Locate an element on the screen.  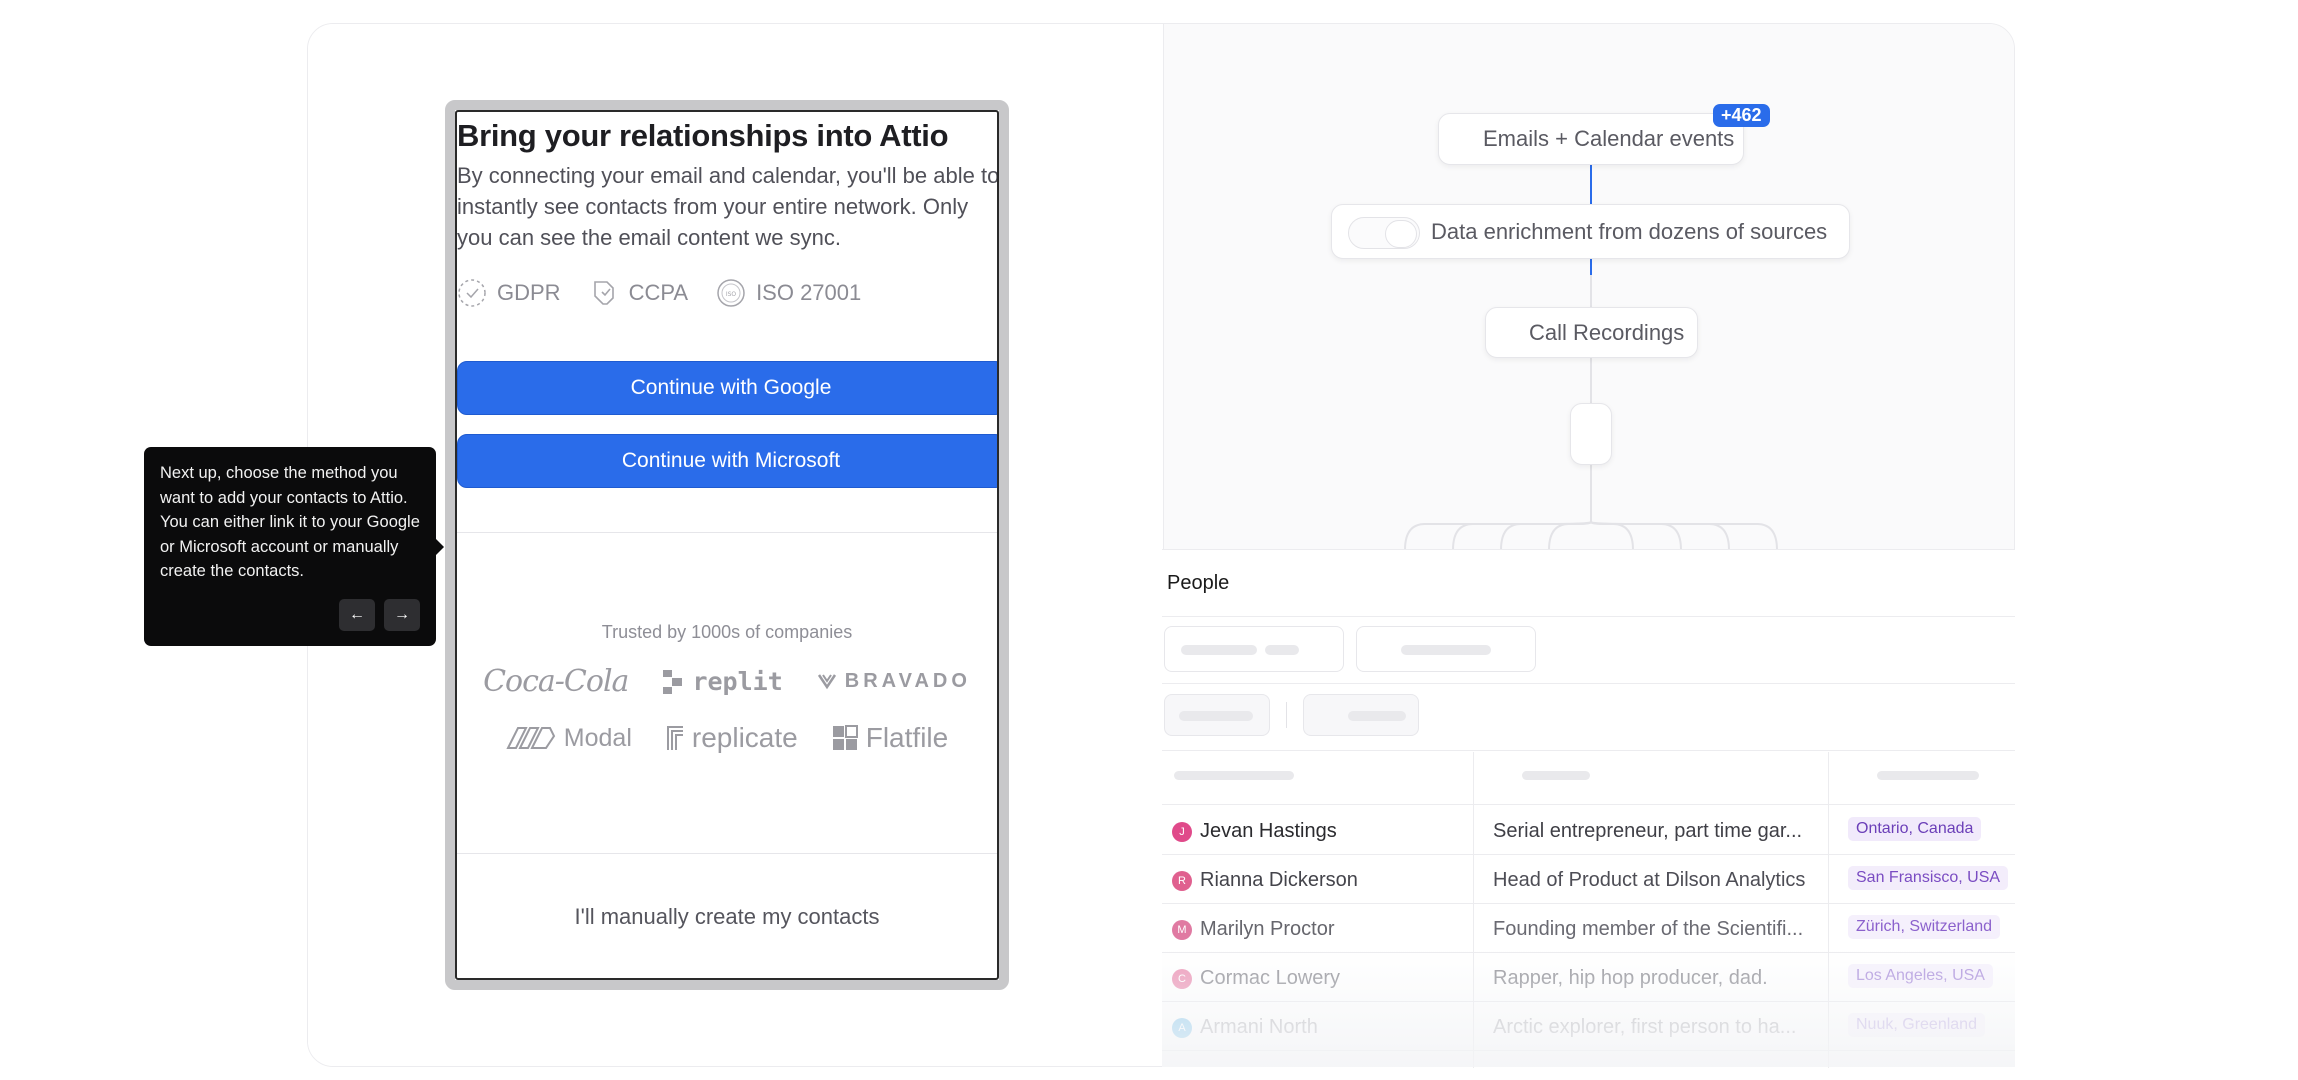
call-recordings-node: Call Recordings is located at coordinates (1591, 332).